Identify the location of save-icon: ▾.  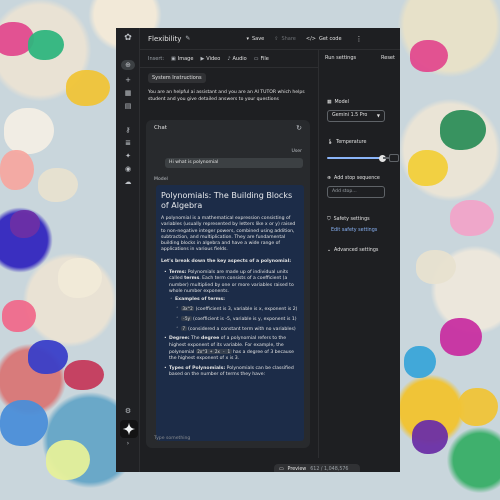
(247, 38).